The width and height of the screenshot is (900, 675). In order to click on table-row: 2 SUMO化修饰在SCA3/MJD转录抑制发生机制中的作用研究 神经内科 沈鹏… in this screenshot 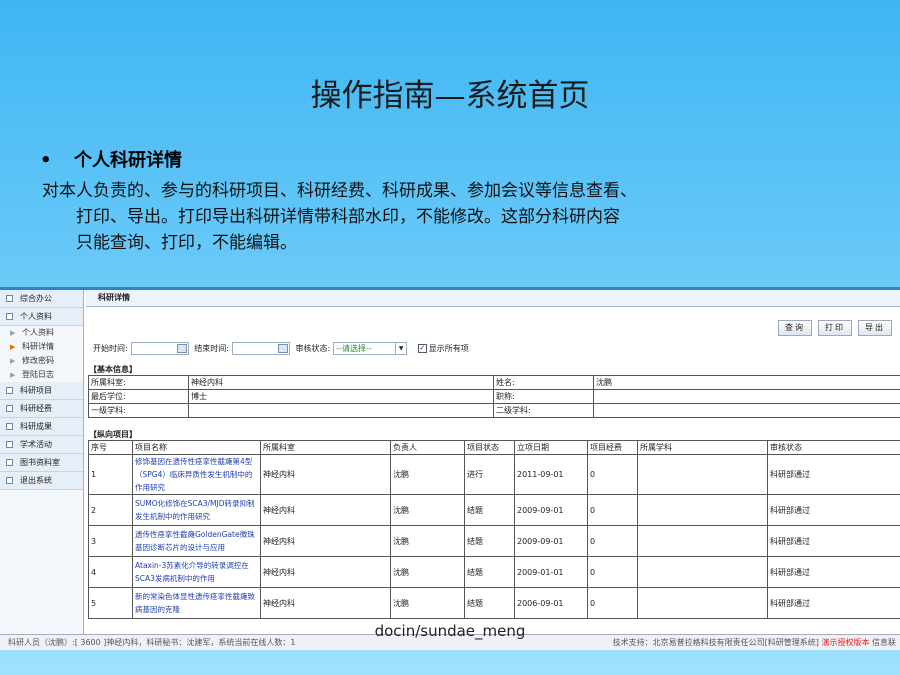, I will do `click(494, 510)`.